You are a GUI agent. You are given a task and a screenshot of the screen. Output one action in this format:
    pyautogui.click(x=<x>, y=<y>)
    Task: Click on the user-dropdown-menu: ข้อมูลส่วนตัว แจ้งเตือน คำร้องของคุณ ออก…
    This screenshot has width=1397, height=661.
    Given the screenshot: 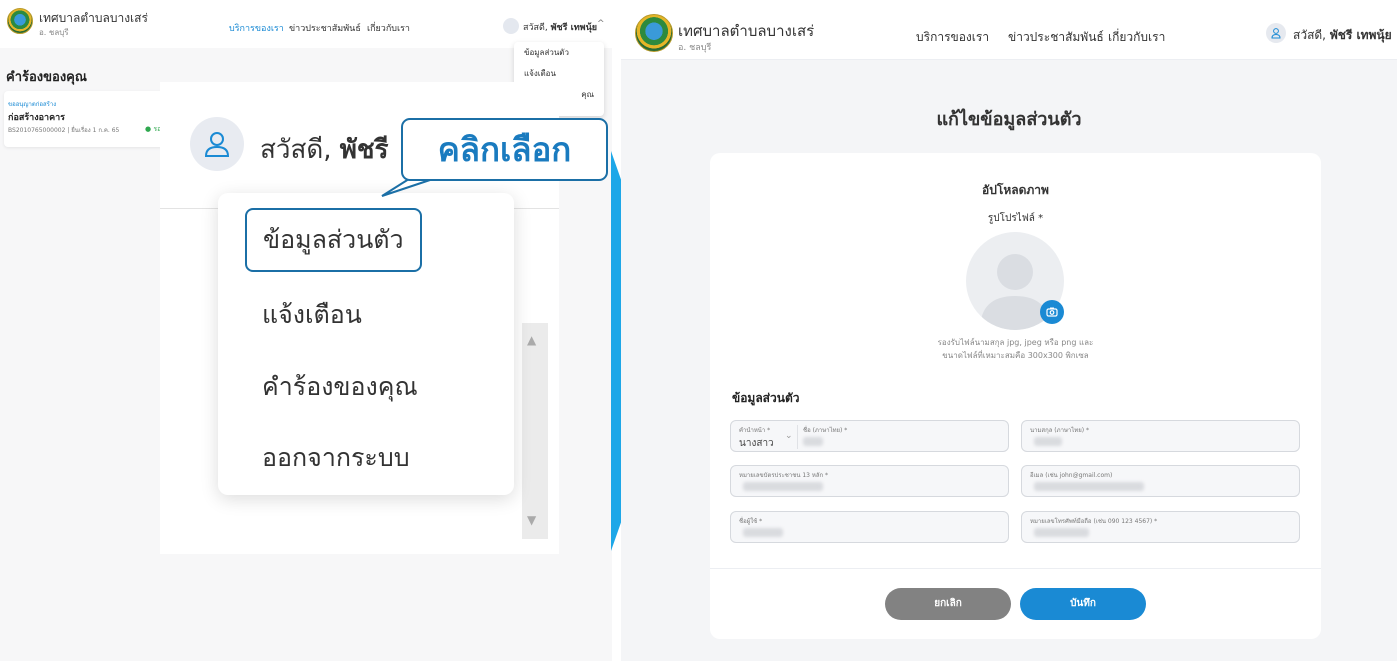 What is the action you would take?
    pyautogui.click(x=366, y=344)
    